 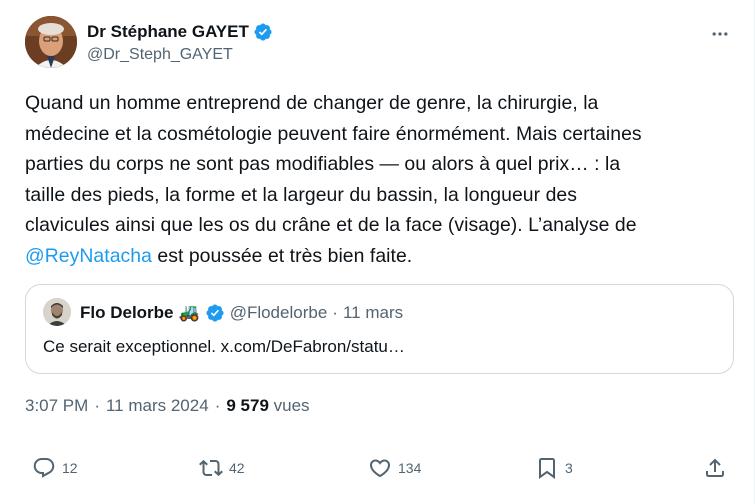 I want to click on views-label: vues, so click(x=291, y=405).